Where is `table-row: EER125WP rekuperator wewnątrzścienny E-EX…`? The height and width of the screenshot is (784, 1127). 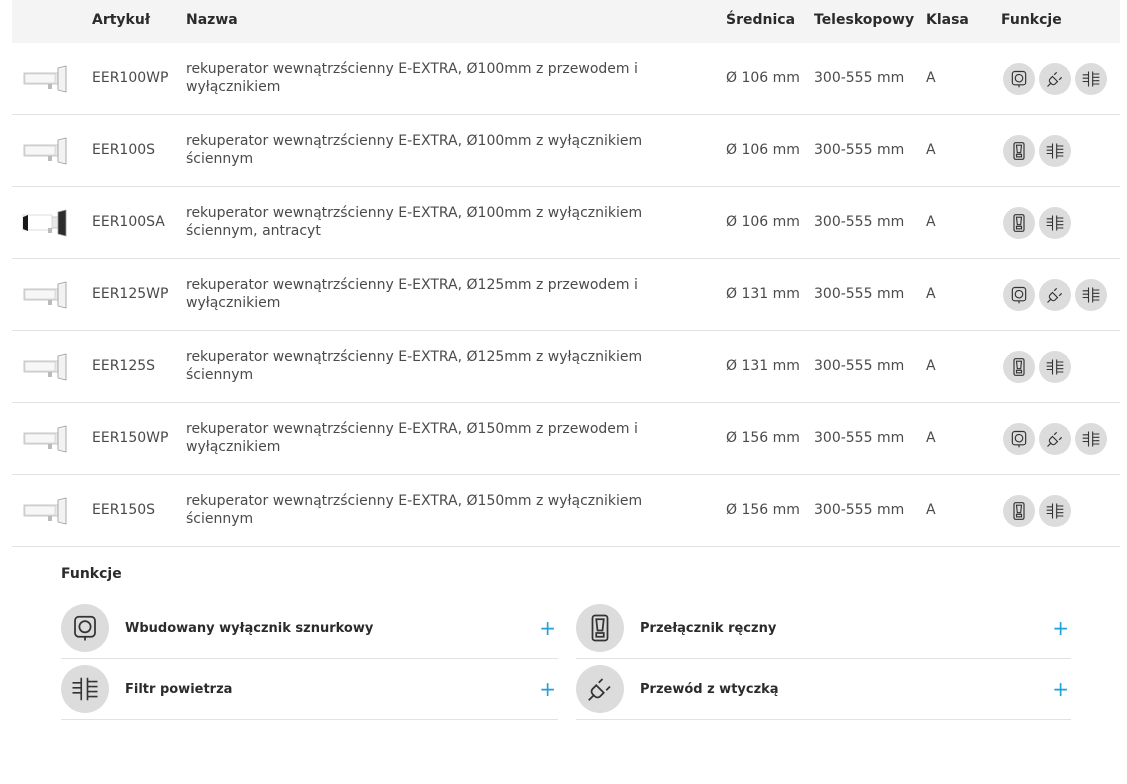
table-row: EER125WP rekuperator wewnątrzścienny E-EX… is located at coordinates (566, 295).